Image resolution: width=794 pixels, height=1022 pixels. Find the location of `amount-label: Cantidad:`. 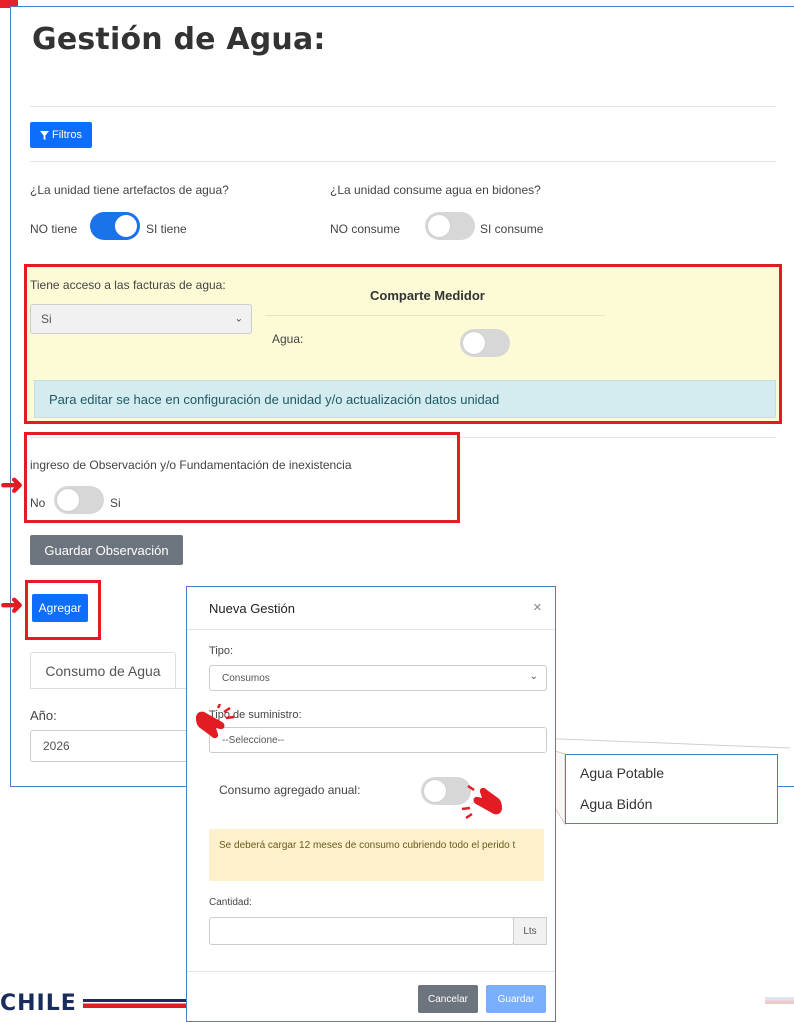

amount-label: Cantidad: is located at coordinates (230, 902).